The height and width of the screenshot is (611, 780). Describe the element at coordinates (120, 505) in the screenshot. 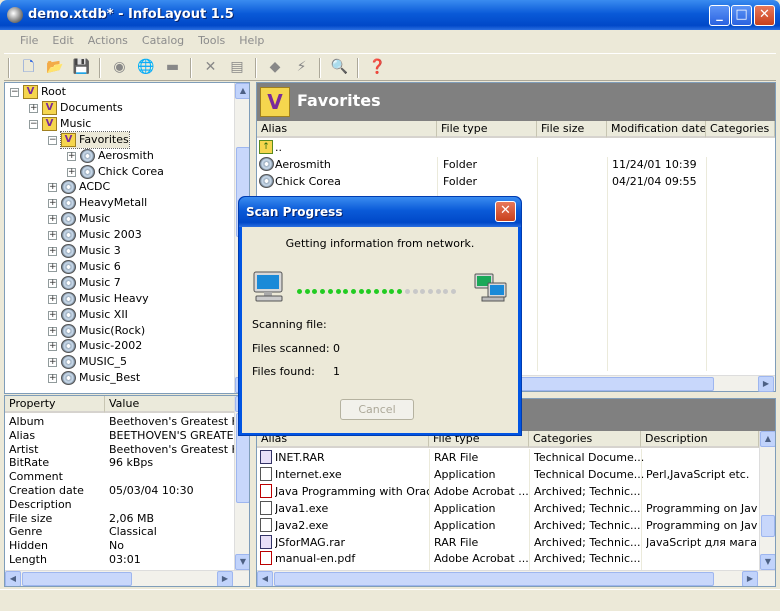

I see `property-row: Description` at that location.